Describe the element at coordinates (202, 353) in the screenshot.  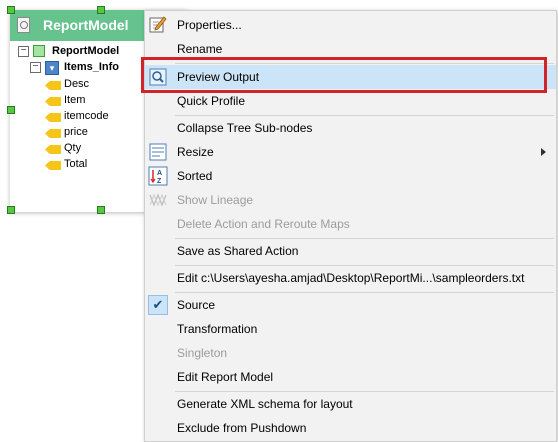
I see `menu-item-label: Singleton` at that location.